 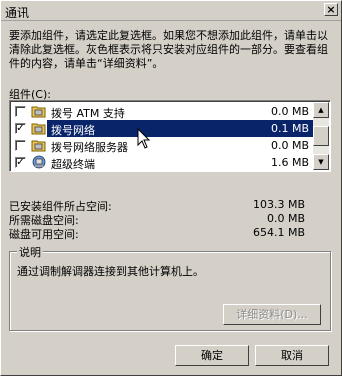 I want to click on list-scrollbar: ▲ ▼, so click(x=321, y=136).